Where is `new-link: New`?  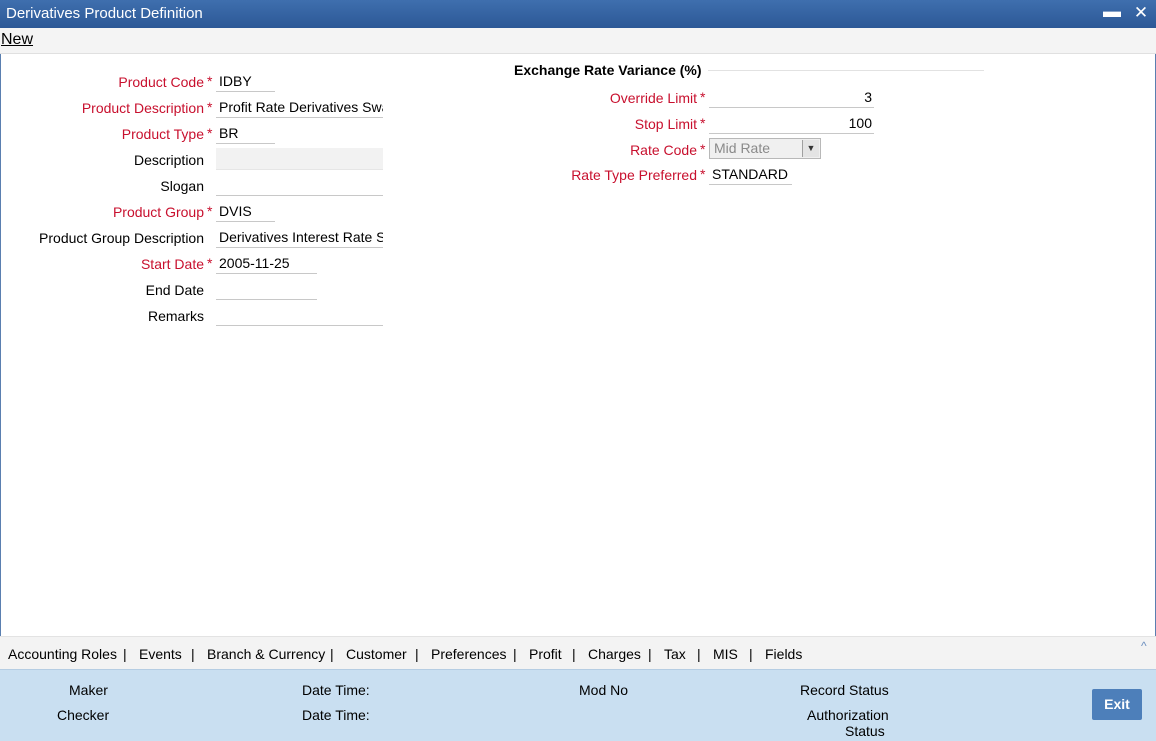
new-link: New is located at coordinates (17, 40).